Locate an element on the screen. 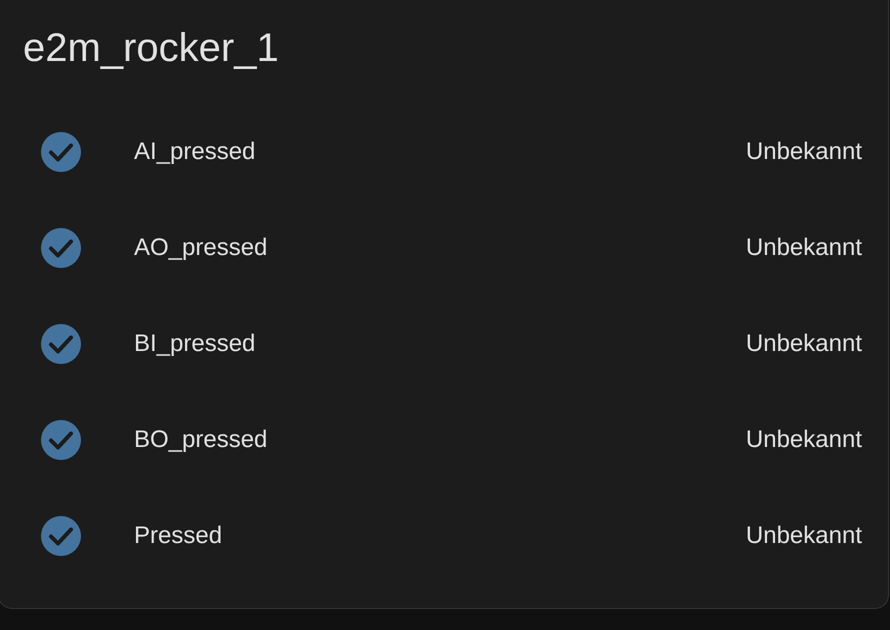 The image size is (890, 630). entity-name: BI_pressed is located at coordinates (440, 344).